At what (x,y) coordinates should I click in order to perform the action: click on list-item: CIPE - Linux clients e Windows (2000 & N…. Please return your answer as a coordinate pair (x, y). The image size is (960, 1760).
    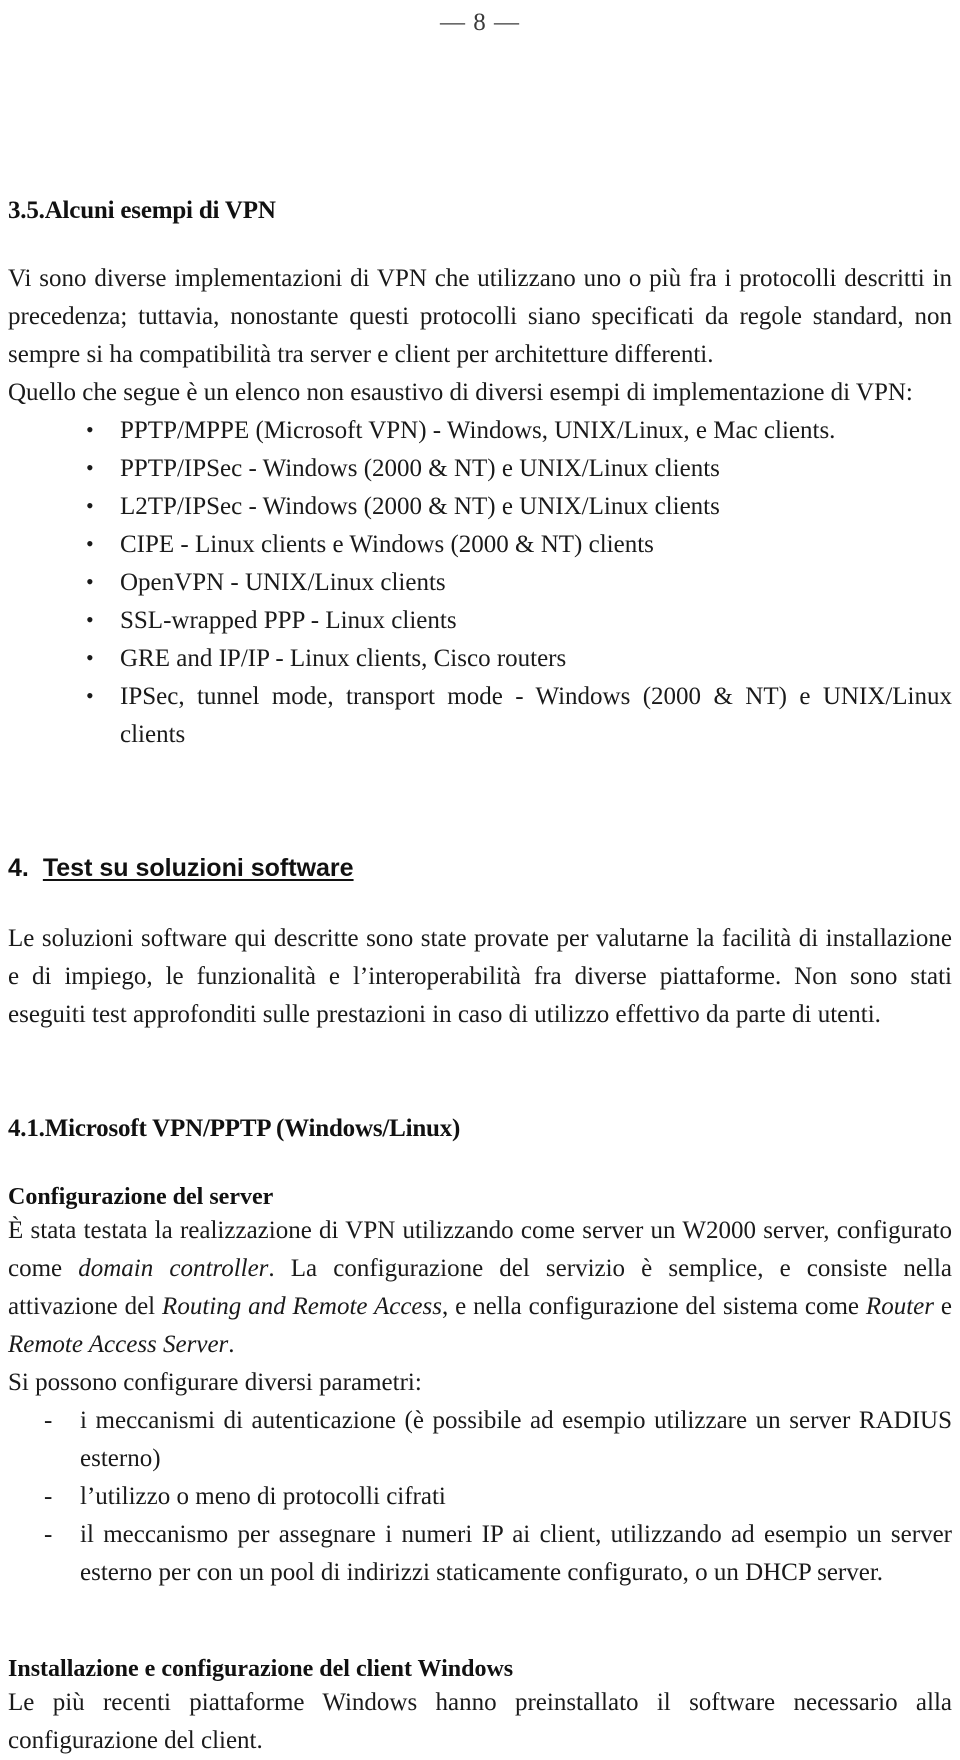
    Looking at the image, I should click on (480, 544).